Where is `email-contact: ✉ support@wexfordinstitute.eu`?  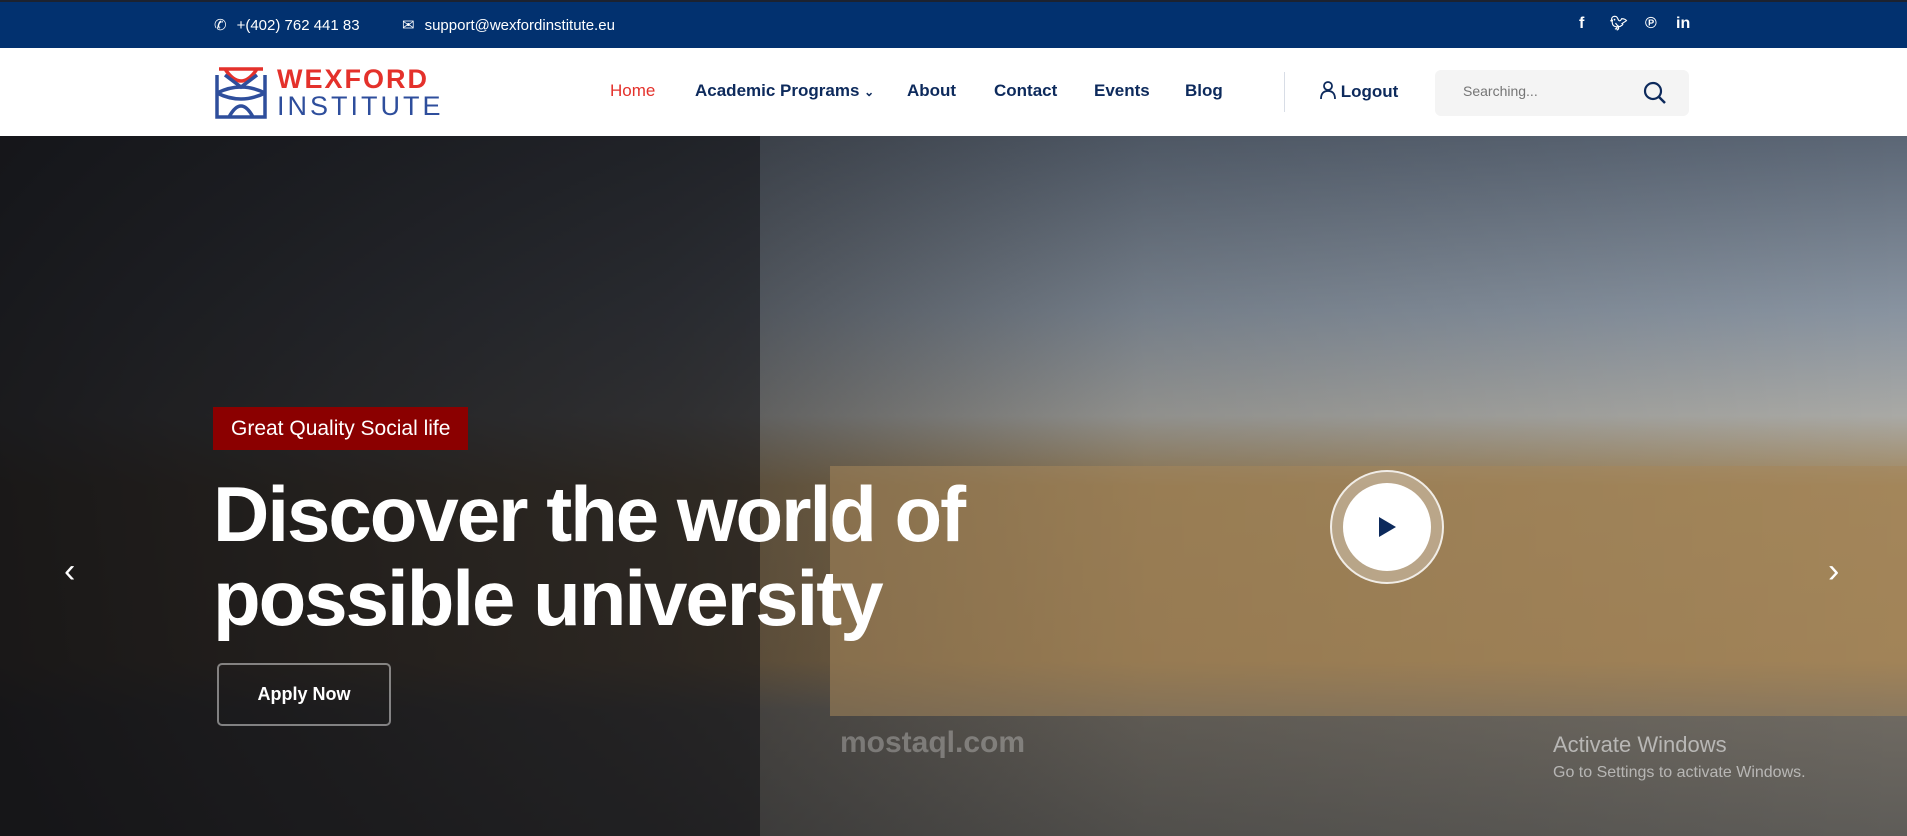 email-contact: ✉ support@wexfordinstitute.eu is located at coordinates (508, 25).